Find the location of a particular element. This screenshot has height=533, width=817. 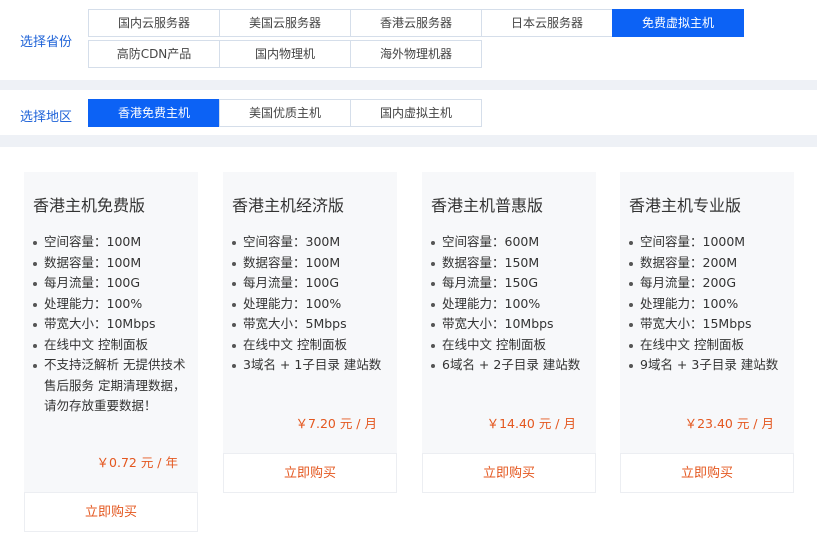

plan-price: ￥0.72 元 / 年 is located at coordinates (137, 462).